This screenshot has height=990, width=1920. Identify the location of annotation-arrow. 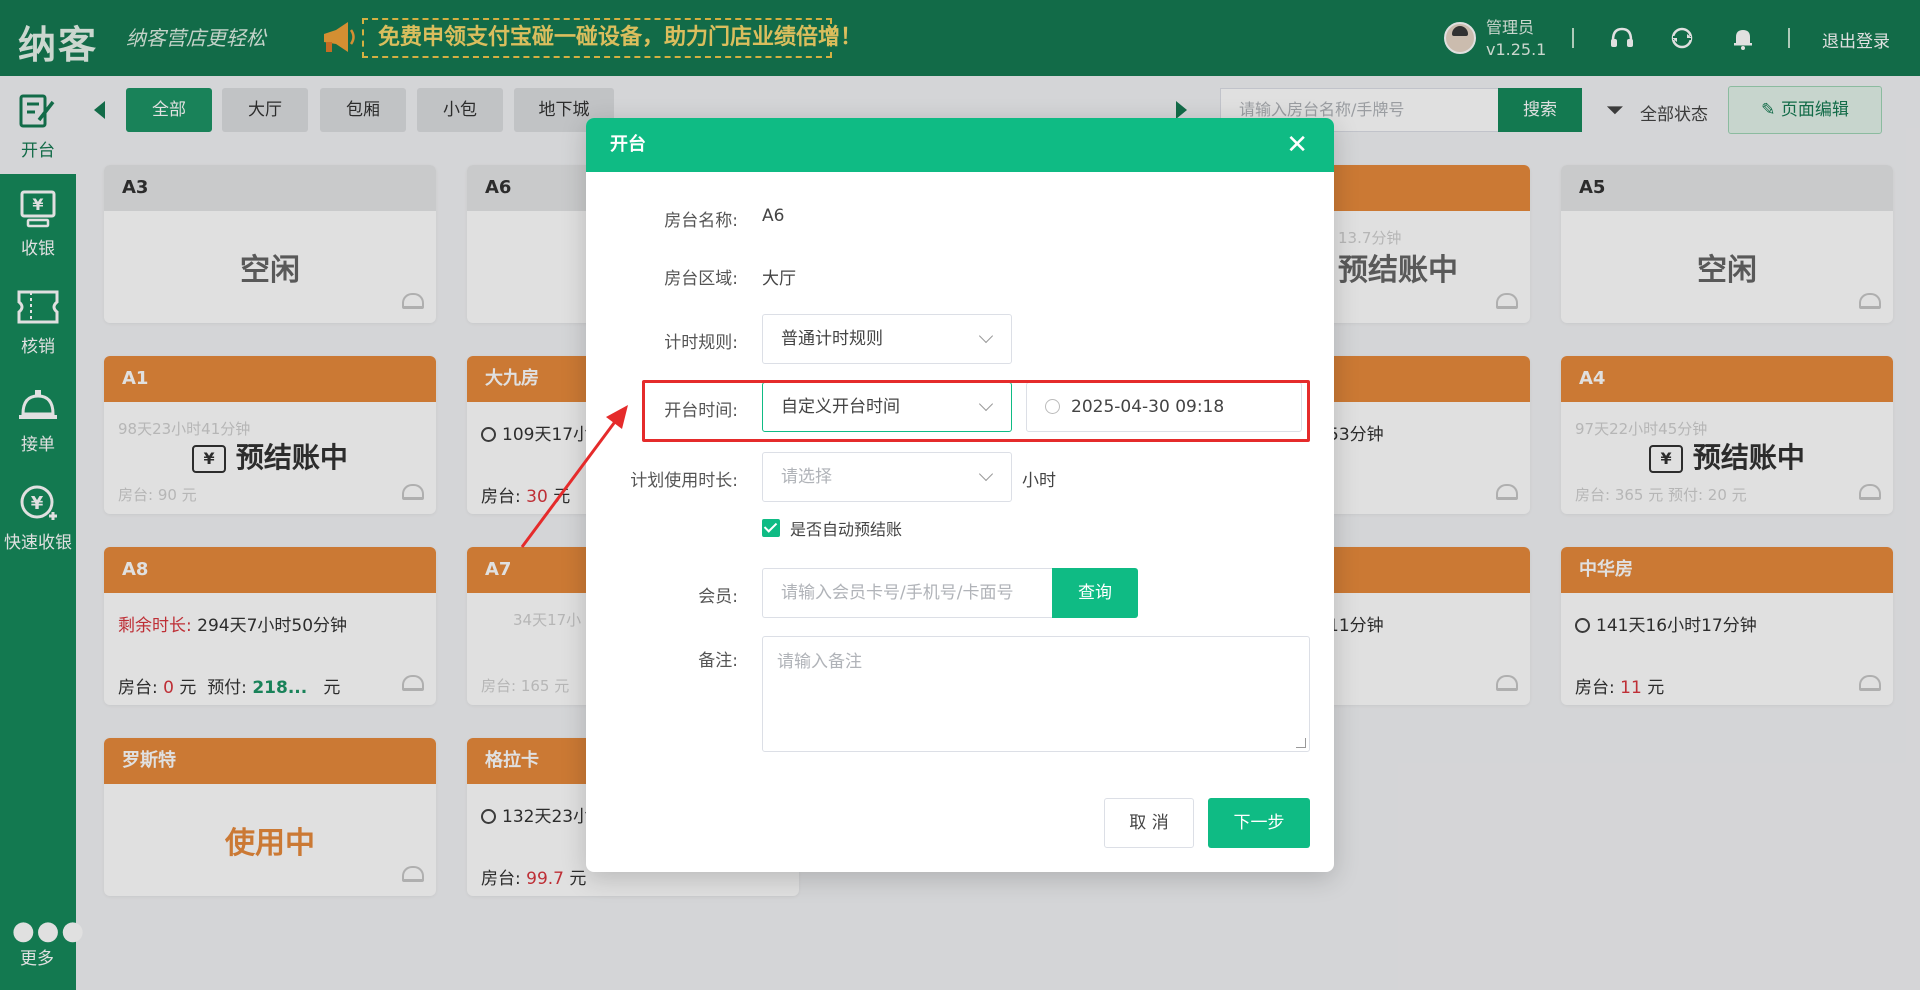
(574, 476).